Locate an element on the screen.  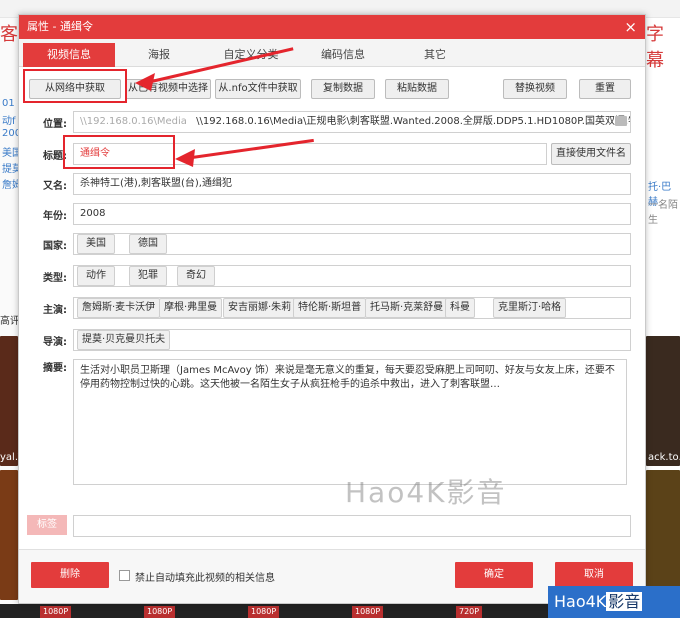
tag-input is located at coordinates (352, 526).